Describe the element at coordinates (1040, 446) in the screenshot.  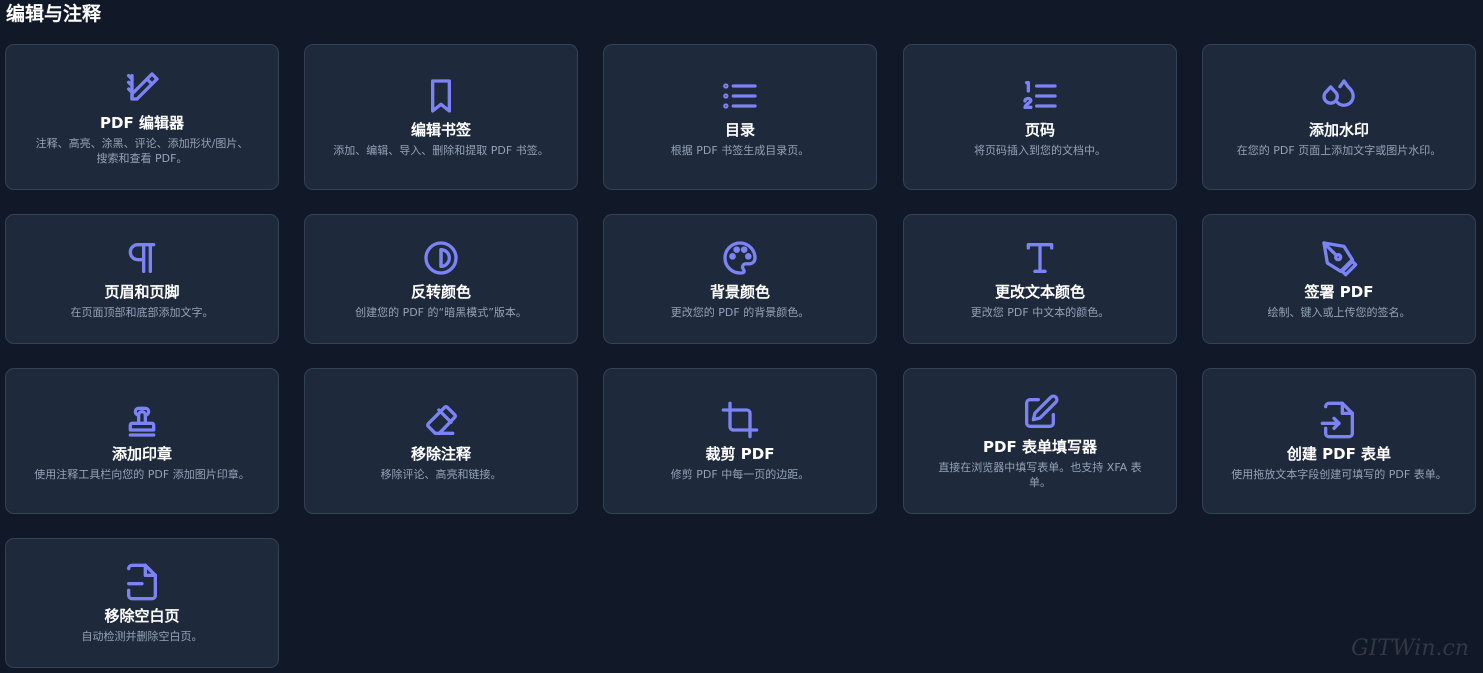
I see `tool-title: PDF 表单填写器` at that location.